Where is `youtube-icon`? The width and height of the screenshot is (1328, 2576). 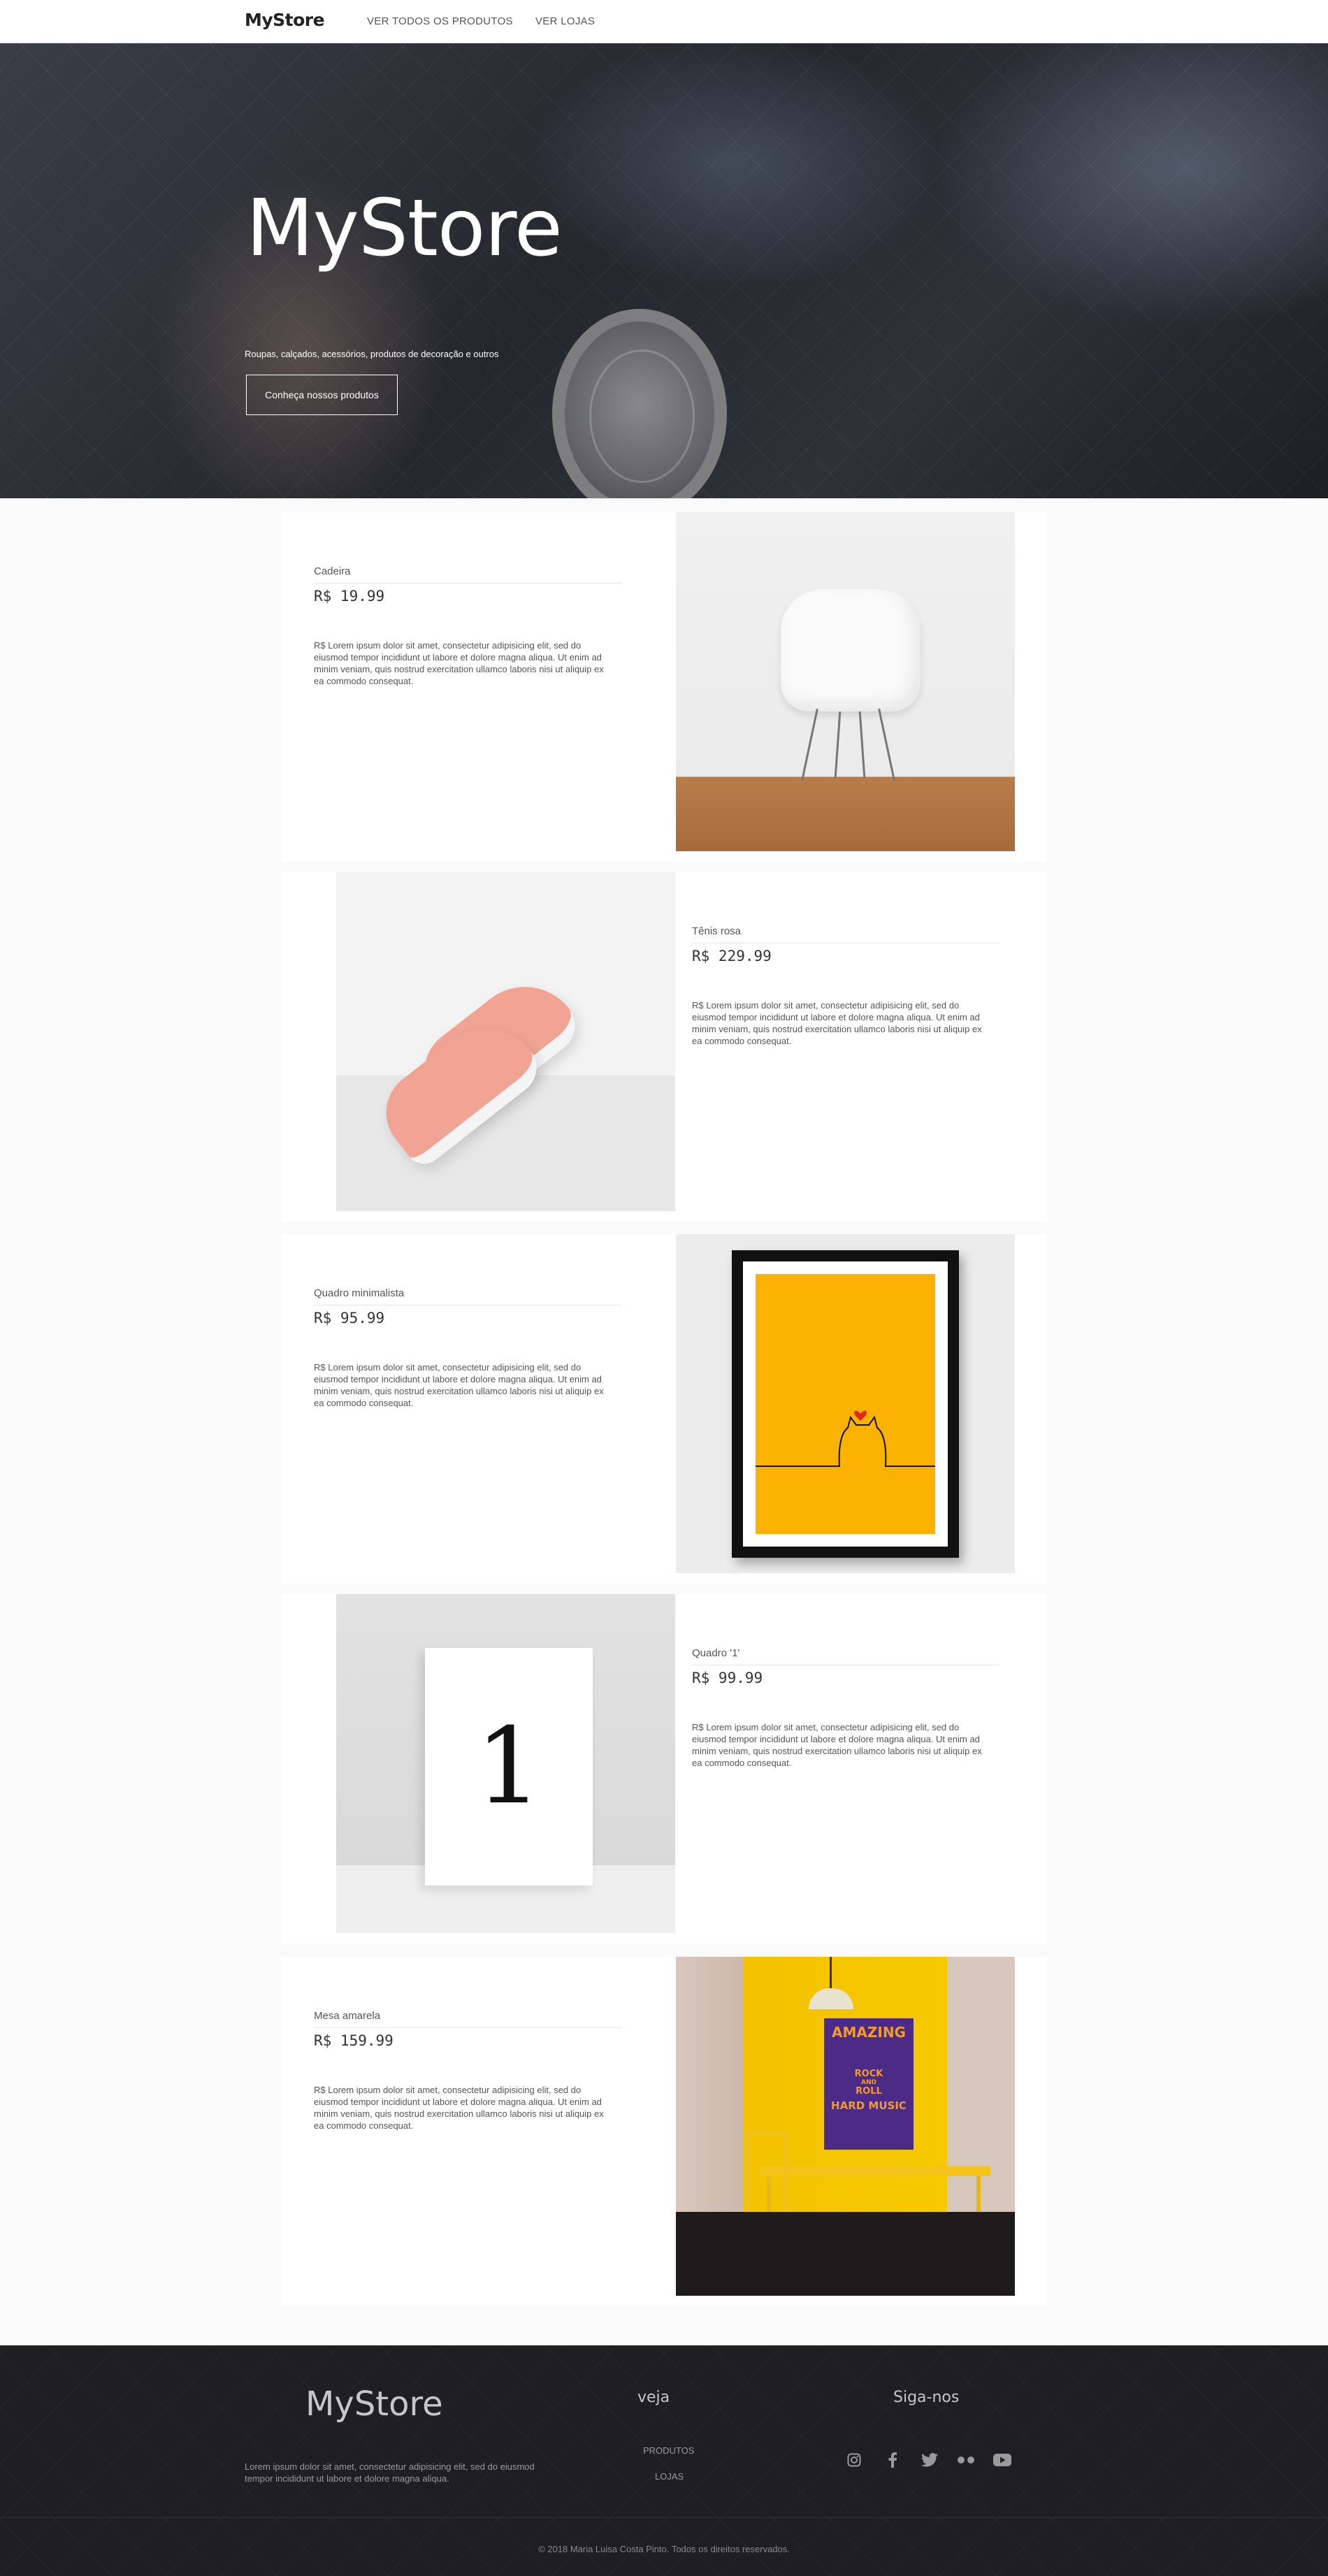
youtube-icon is located at coordinates (1003, 2460).